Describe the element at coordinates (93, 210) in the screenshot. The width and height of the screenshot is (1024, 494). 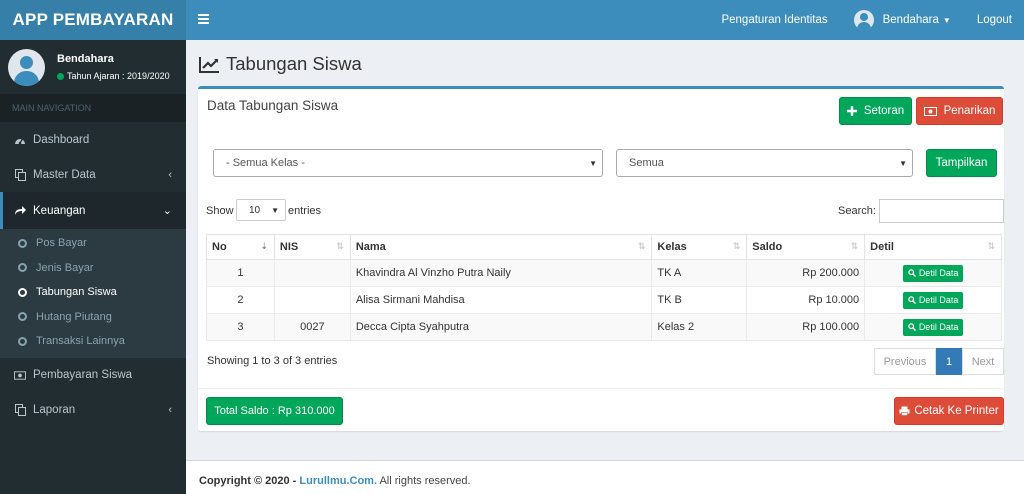
I see `sidebar-item-keuangan: Keuangan ⌄` at that location.